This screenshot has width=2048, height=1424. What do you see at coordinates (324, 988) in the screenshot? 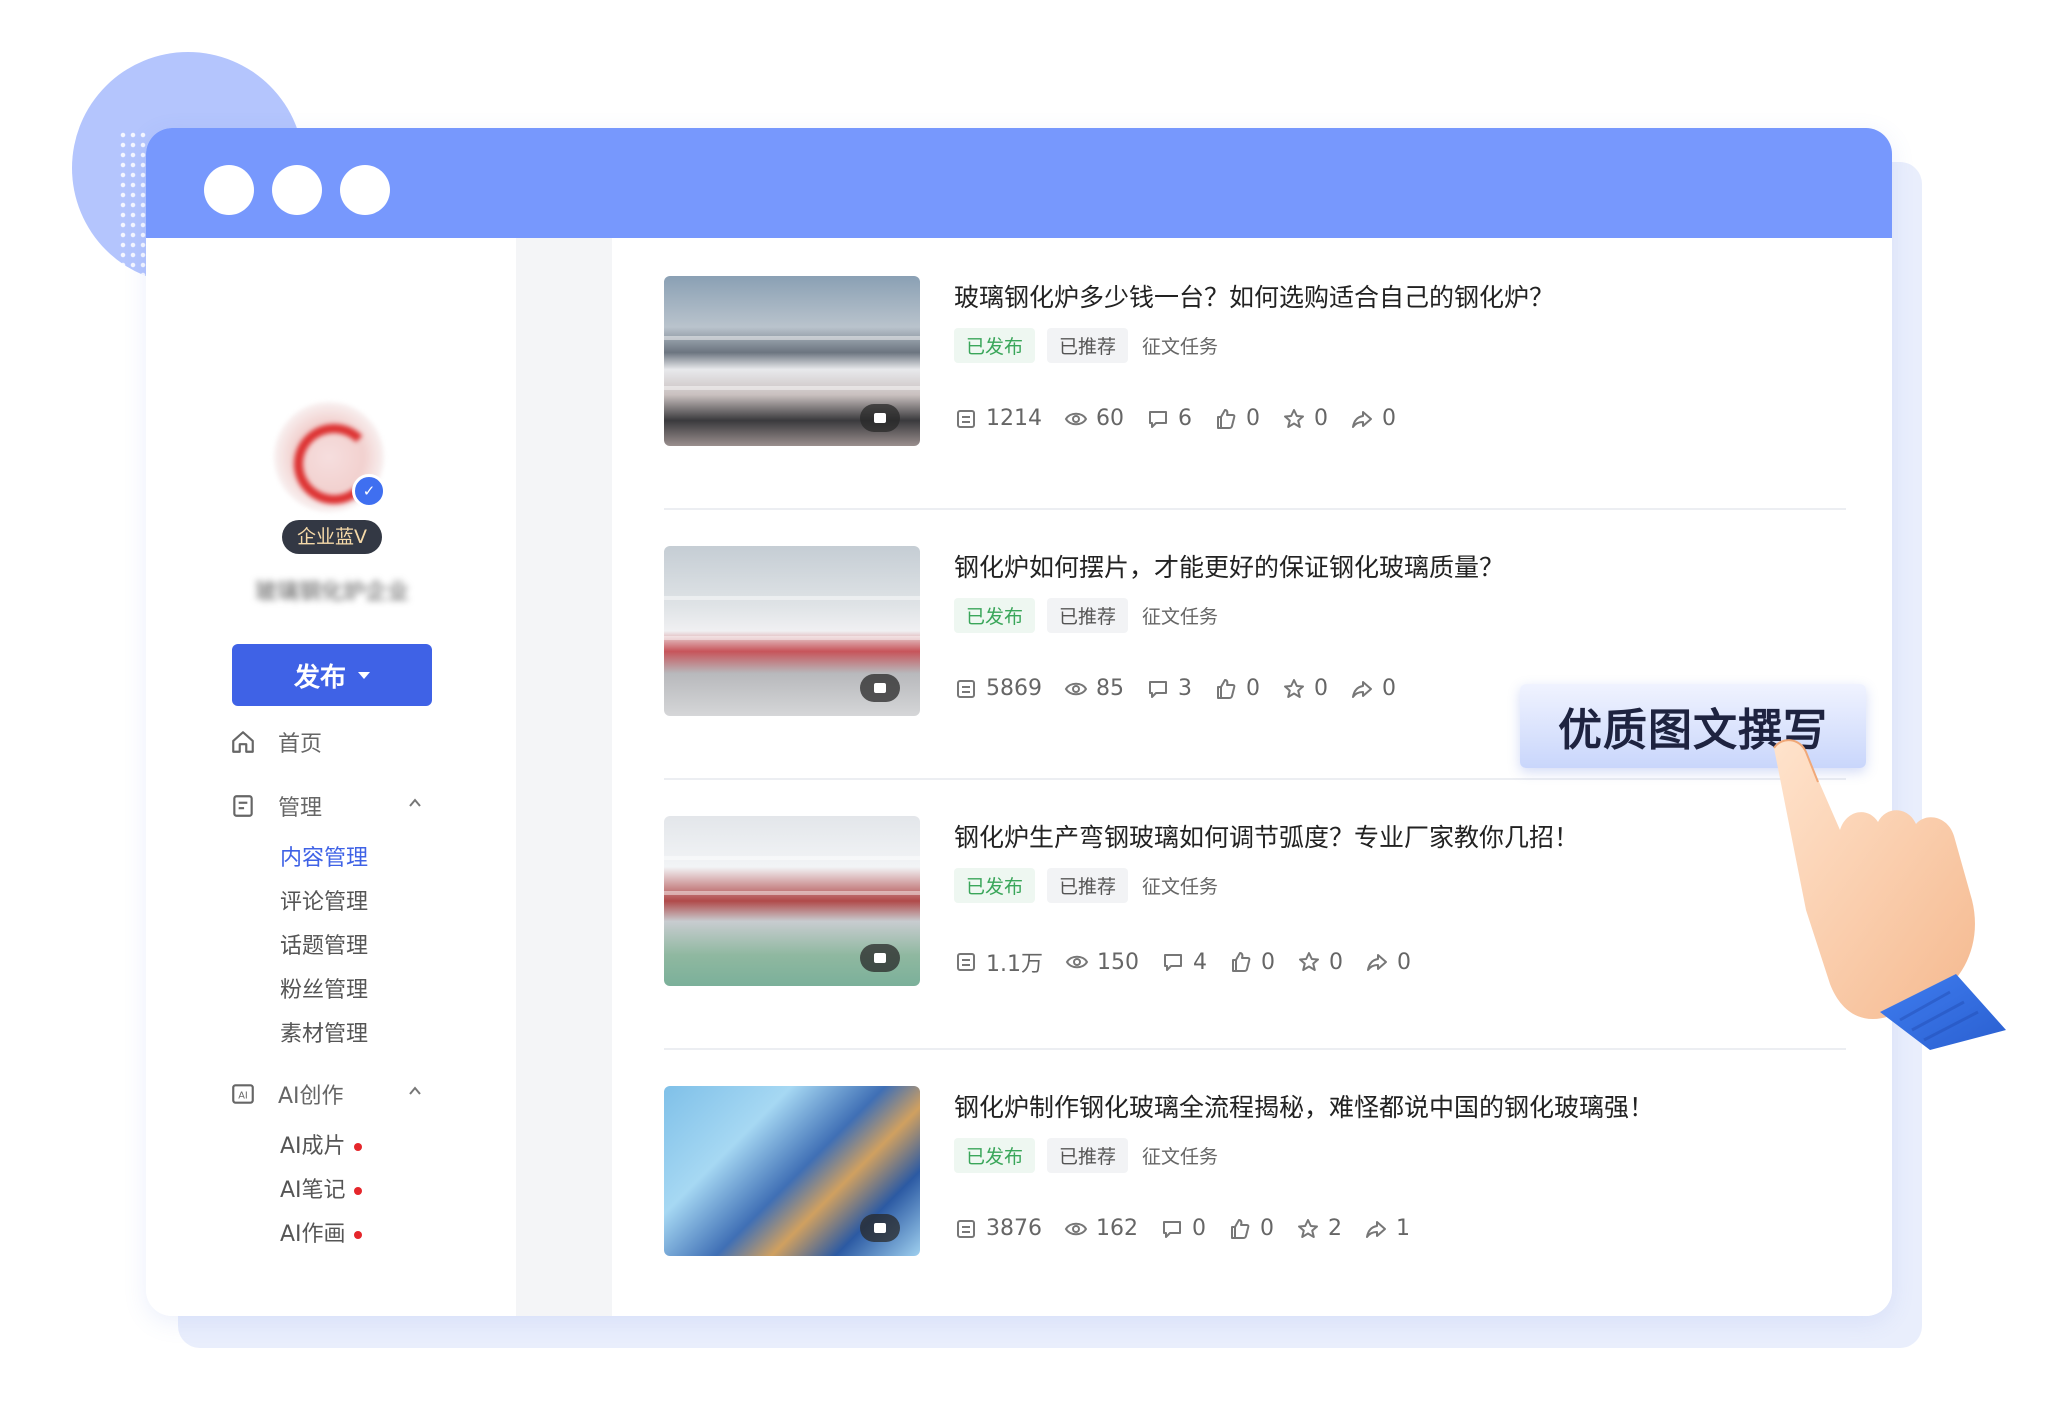
I see `sidebar-item-fans-manage: 粉丝管理` at bounding box center [324, 988].